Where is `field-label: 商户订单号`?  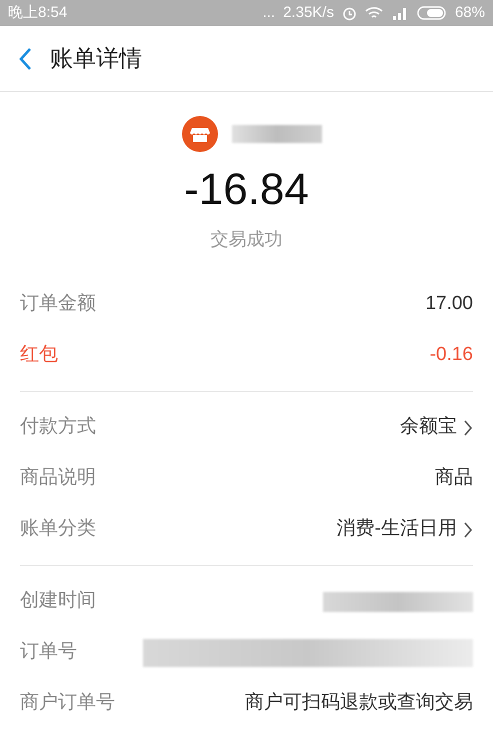 field-label: 商户订单号 is located at coordinates (67, 703).